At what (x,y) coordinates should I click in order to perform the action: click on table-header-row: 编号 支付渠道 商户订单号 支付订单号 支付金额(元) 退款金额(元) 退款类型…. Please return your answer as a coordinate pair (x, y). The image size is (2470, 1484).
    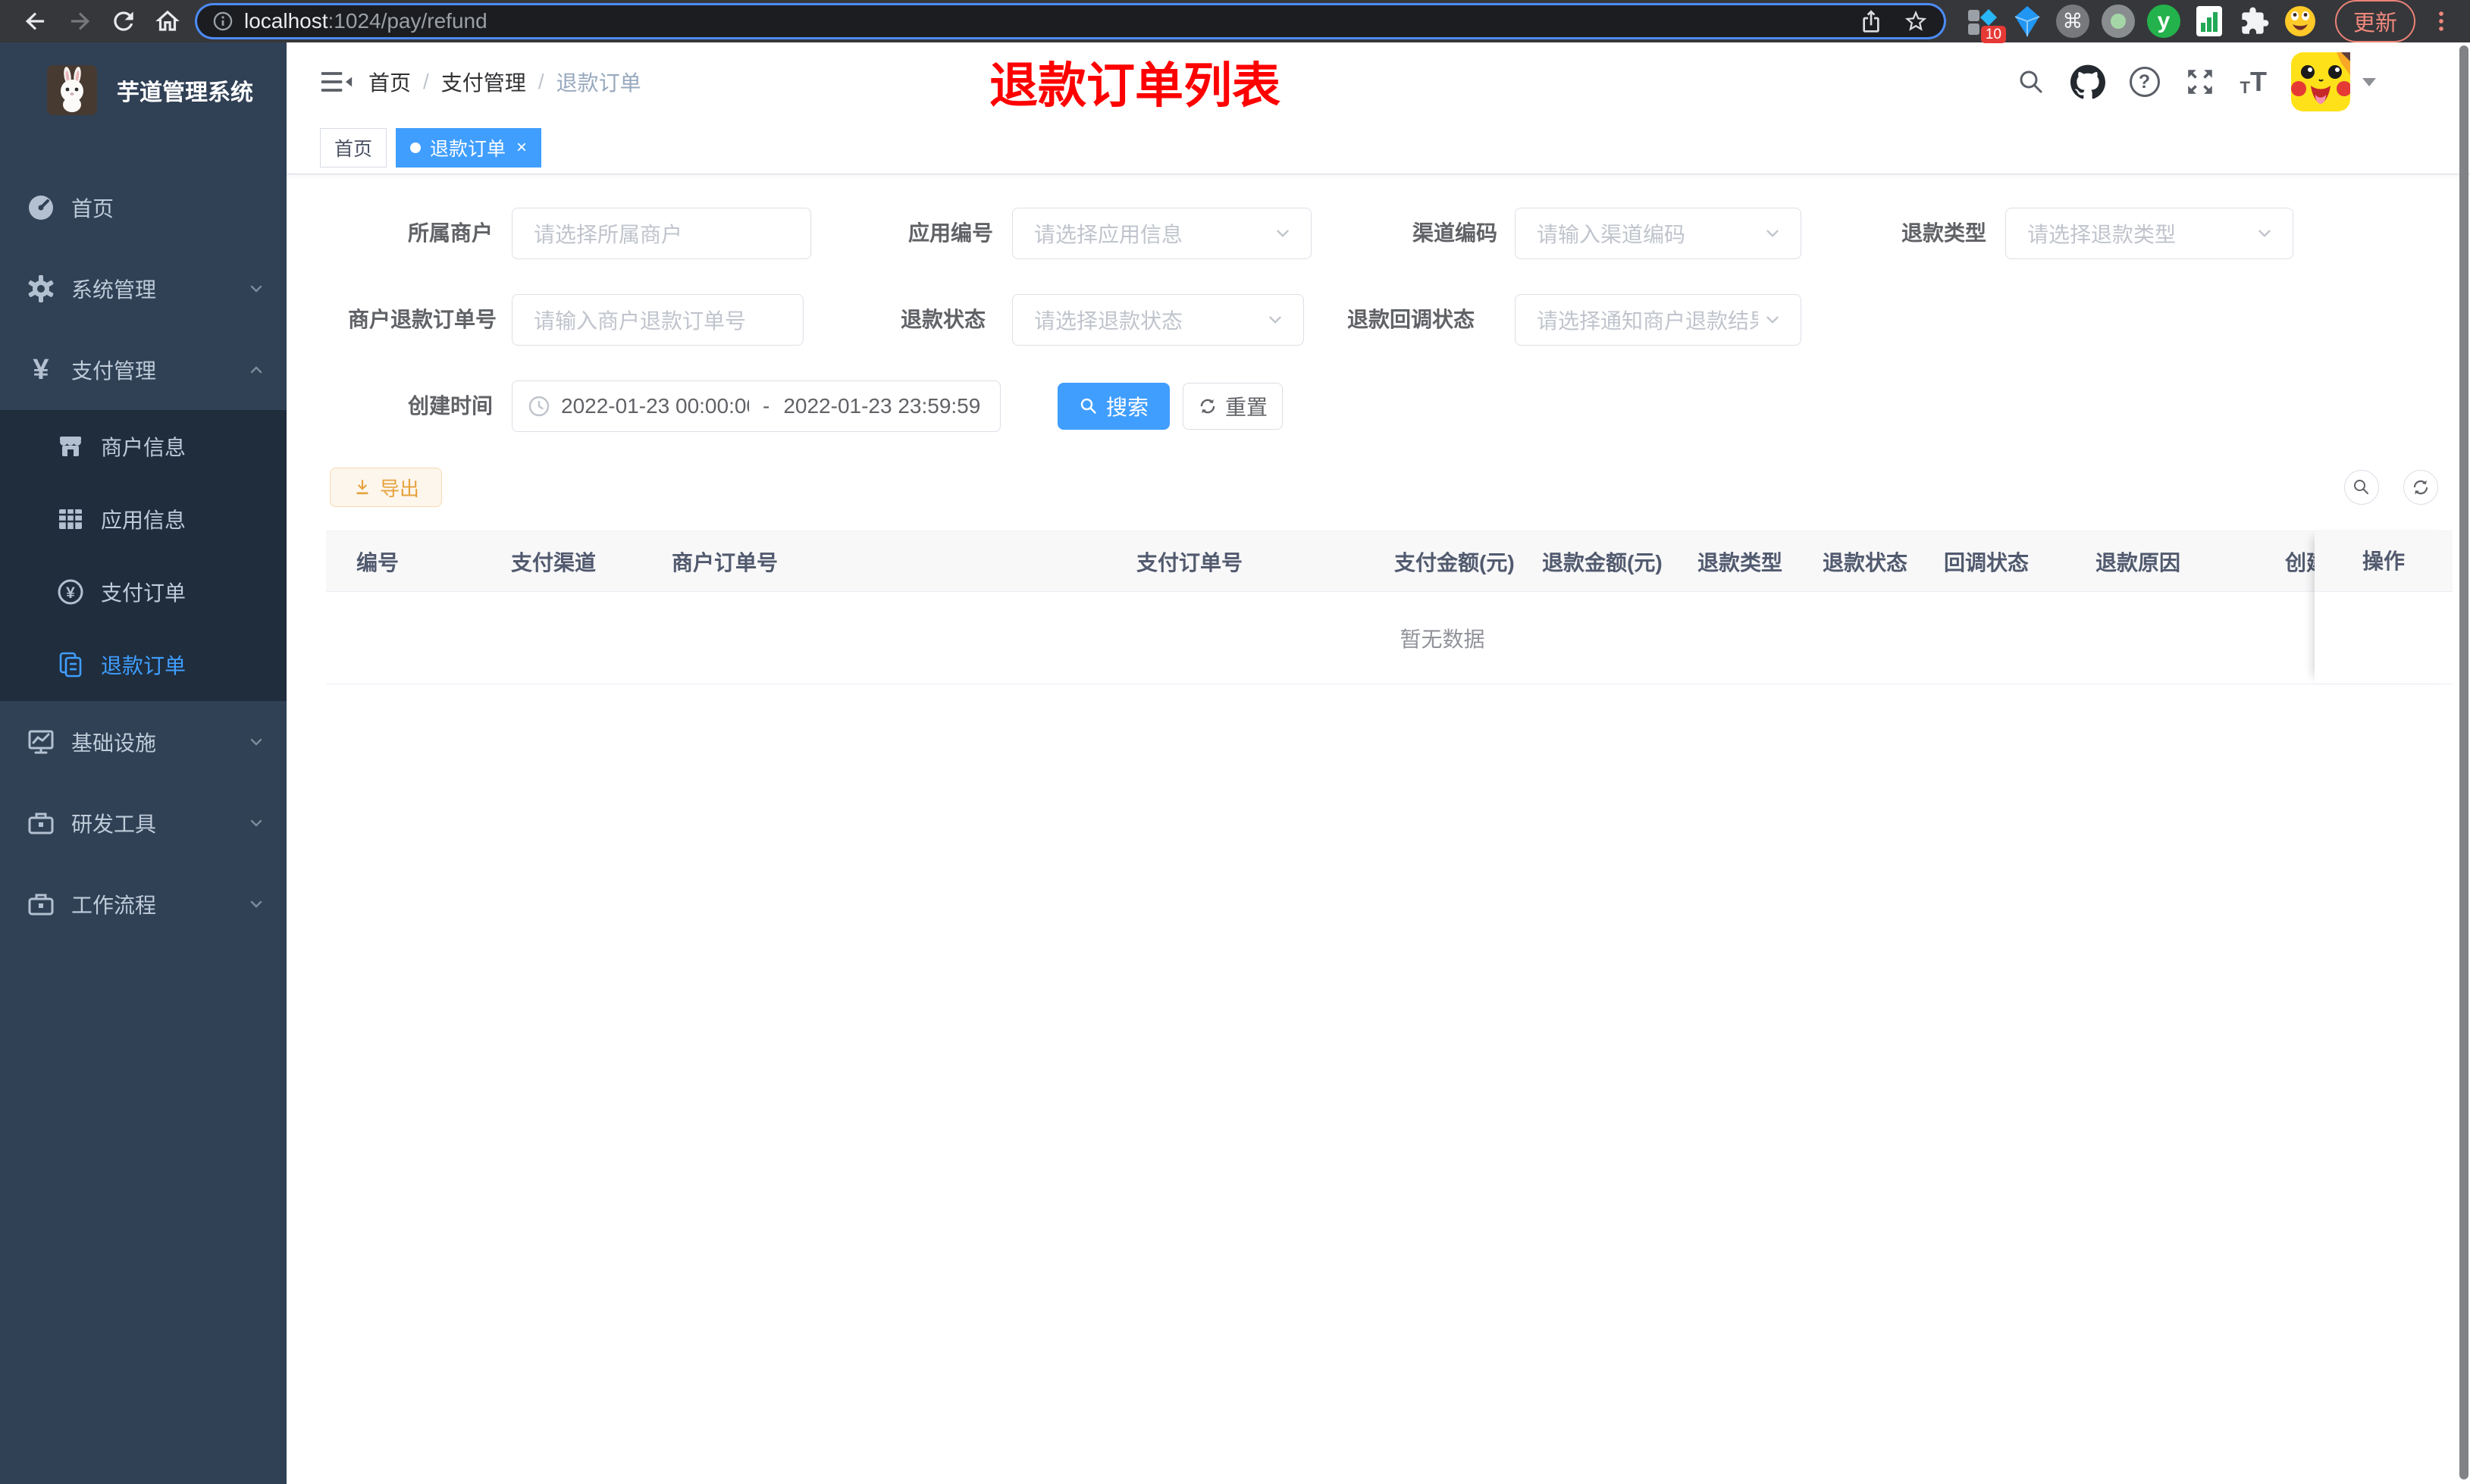
    Looking at the image, I should click on (1389, 561).